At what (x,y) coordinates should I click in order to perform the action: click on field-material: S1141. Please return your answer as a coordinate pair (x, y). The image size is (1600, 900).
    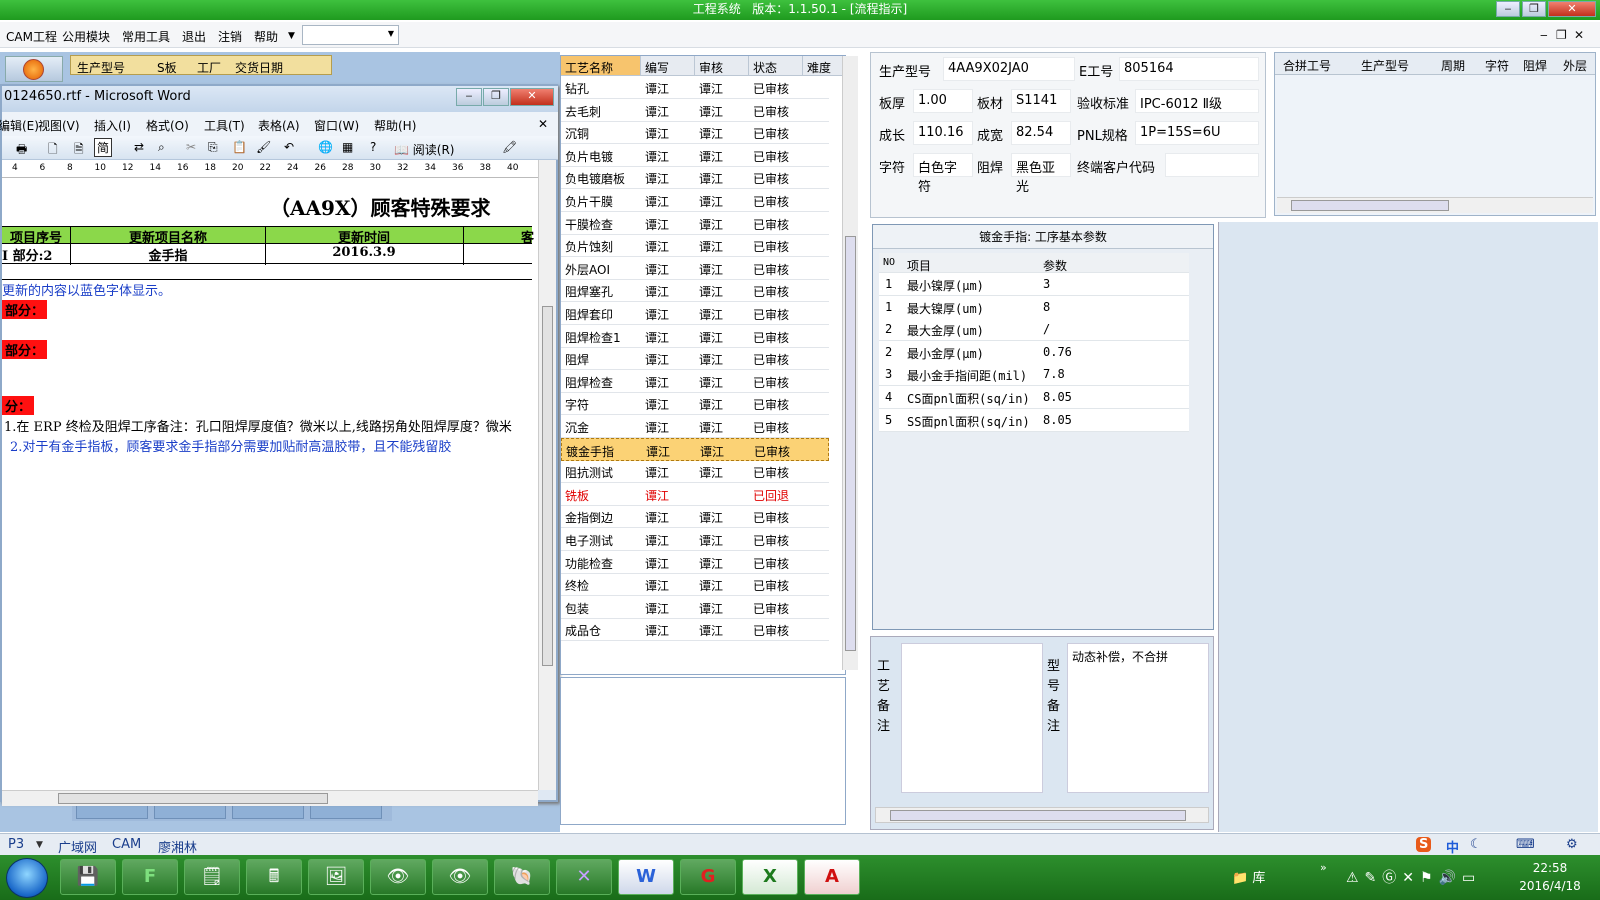
    Looking at the image, I should click on (1041, 101).